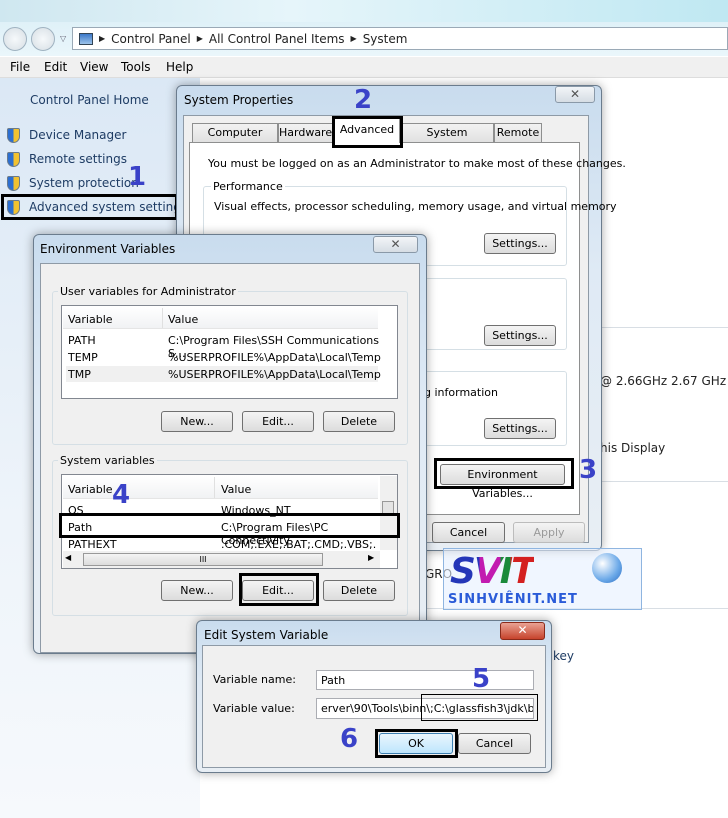 Image resolution: width=728 pixels, height=818 pixels. Describe the element at coordinates (84, 183) in the screenshot. I see `sidebar-item-system-protection: System protection` at that location.